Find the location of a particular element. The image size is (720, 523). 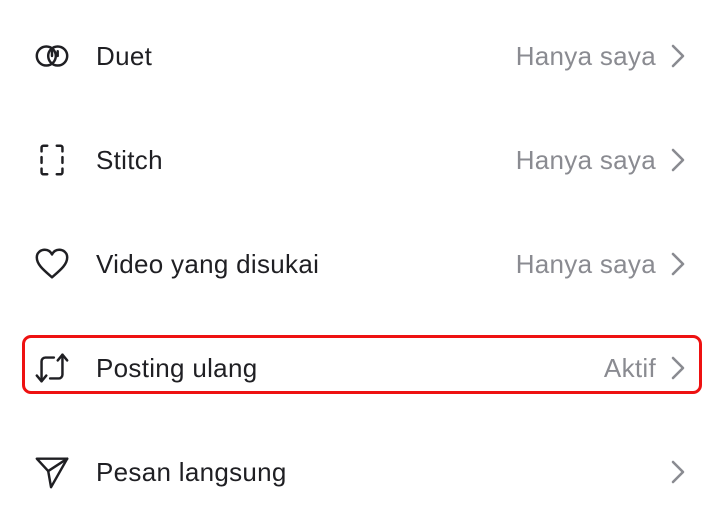

setting-row-stitch: Stitch Hanya saya is located at coordinates (360, 160).